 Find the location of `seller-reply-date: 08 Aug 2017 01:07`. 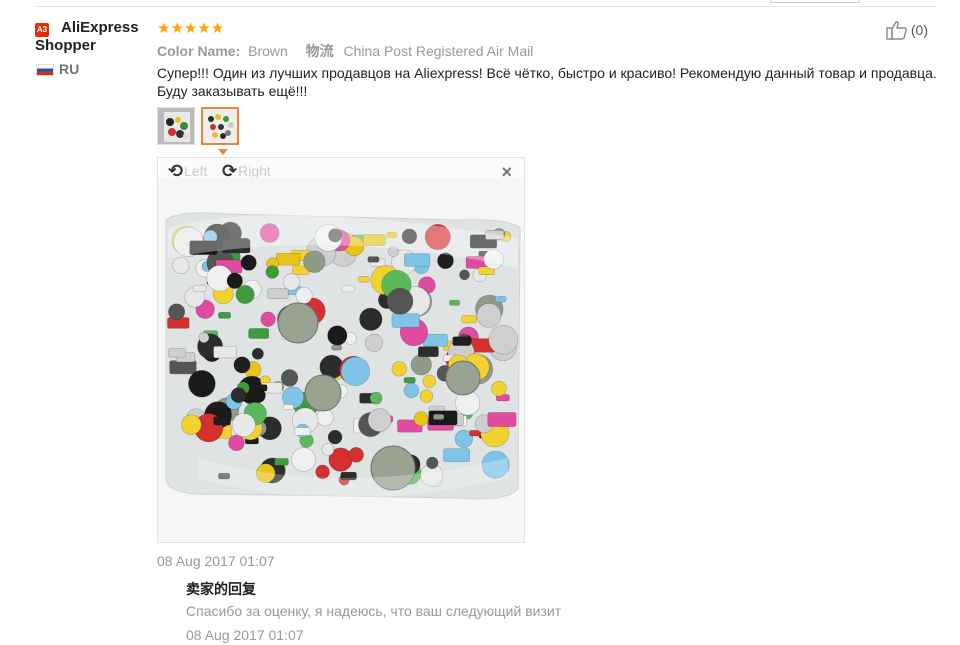

seller-reply-date: 08 Aug 2017 01:07 is located at coordinates (245, 635).